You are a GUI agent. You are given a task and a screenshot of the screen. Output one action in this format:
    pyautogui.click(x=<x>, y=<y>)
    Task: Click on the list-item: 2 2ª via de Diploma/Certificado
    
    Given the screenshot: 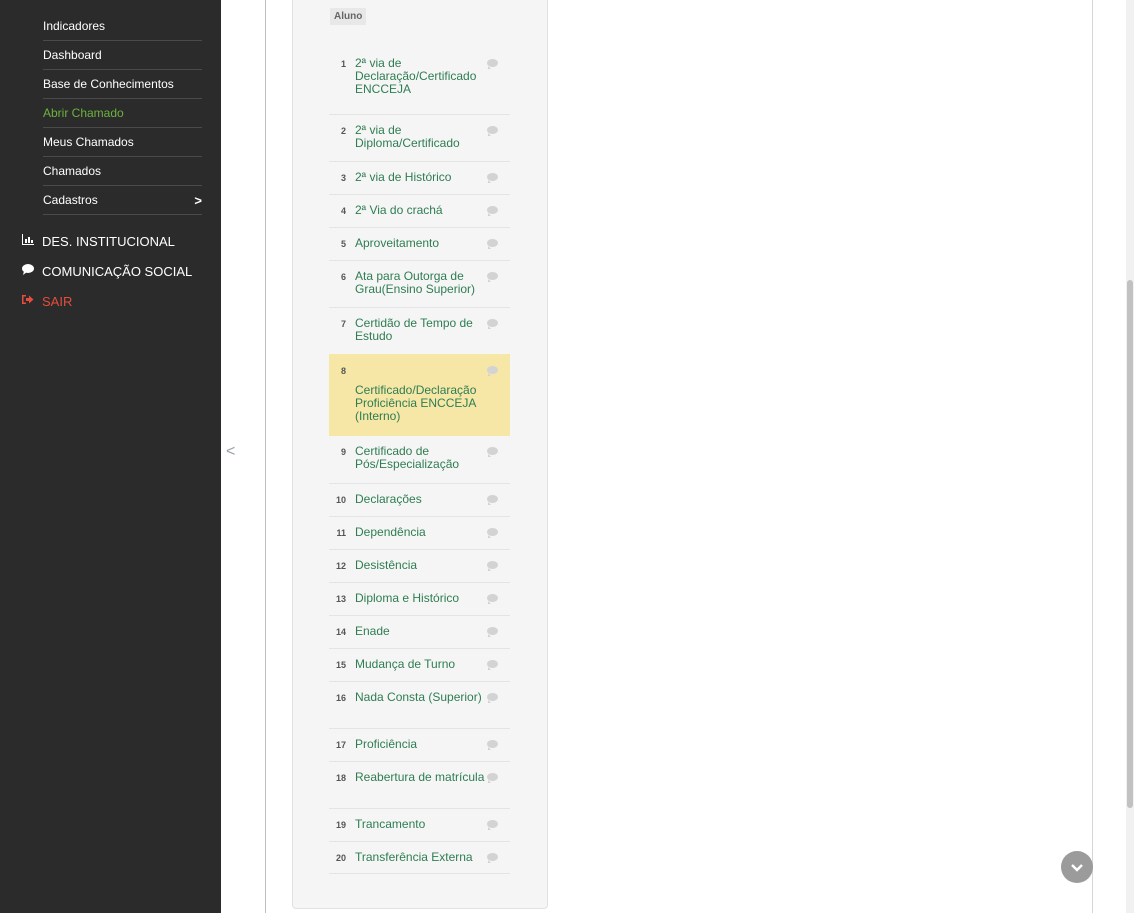 What is the action you would take?
    pyautogui.click(x=419, y=138)
    